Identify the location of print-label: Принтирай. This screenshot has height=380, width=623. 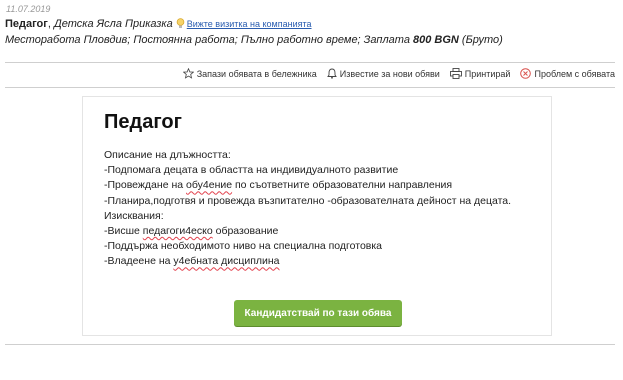
(487, 73).